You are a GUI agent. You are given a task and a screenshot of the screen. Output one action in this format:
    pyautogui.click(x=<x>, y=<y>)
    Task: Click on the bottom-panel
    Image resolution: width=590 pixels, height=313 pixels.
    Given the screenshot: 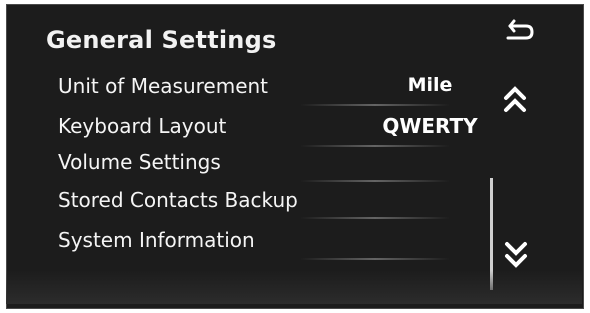 What is the action you would take?
    pyautogui.click(x=294, y=287)
    